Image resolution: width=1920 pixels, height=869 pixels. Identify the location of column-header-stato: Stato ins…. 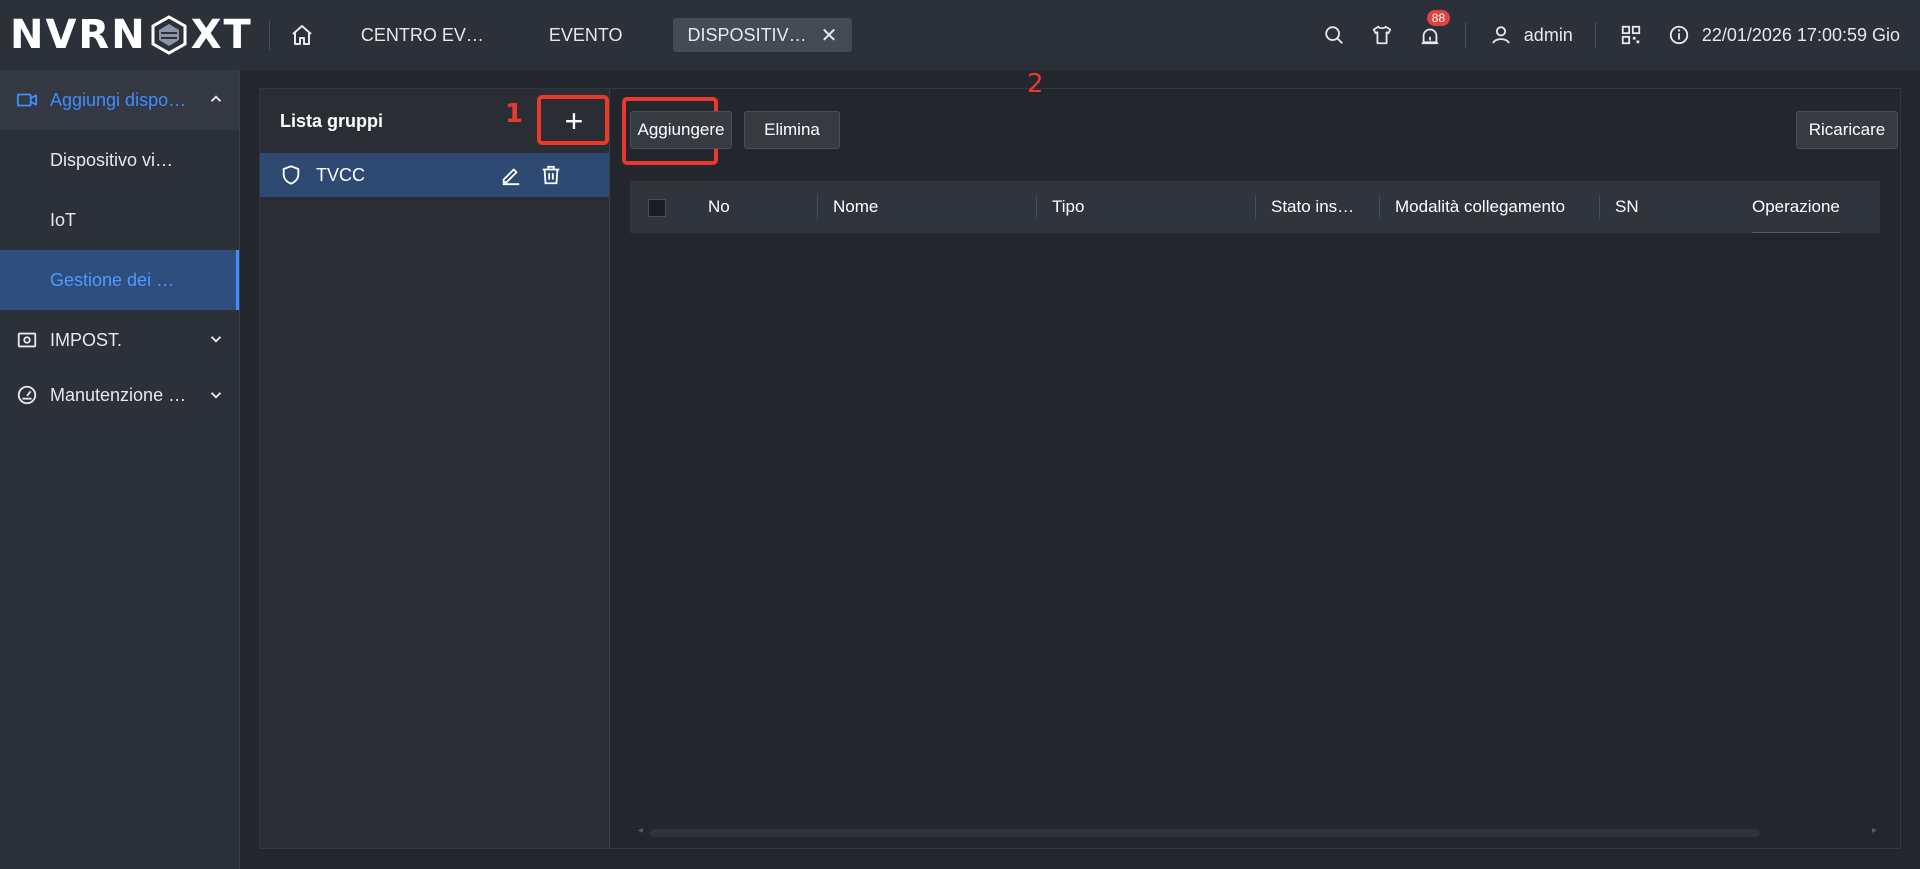
(1312, 207).